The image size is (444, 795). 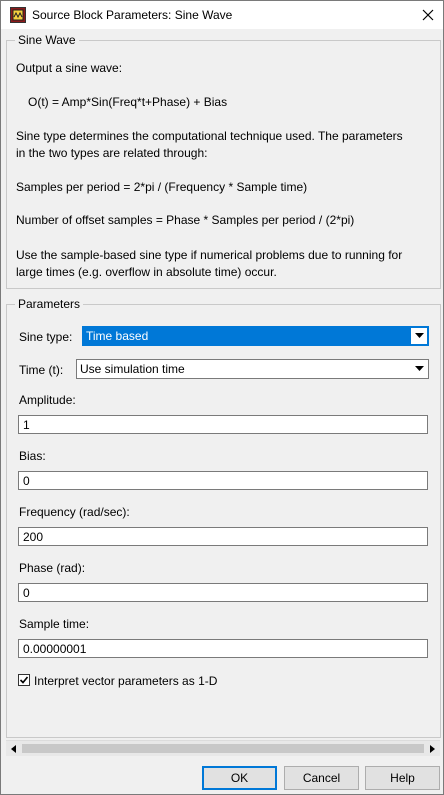 I want to click on title-bar: Source Block Parameters: Sine Wave, so click(x=222, y=15).